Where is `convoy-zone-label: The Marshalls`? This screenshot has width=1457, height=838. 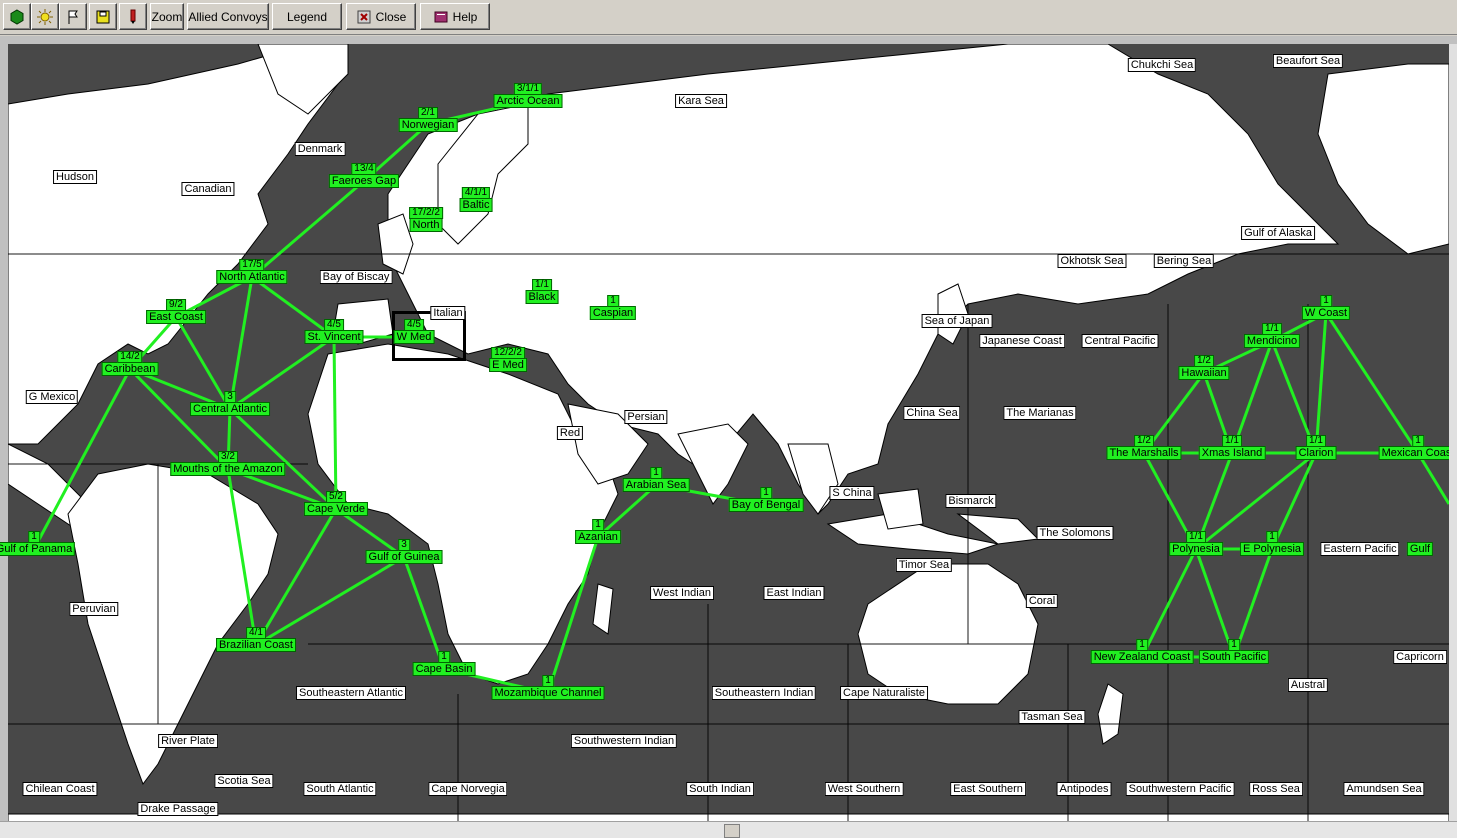 convoy-zone-label: The Marshalls is located at coordinates (1144, 453).